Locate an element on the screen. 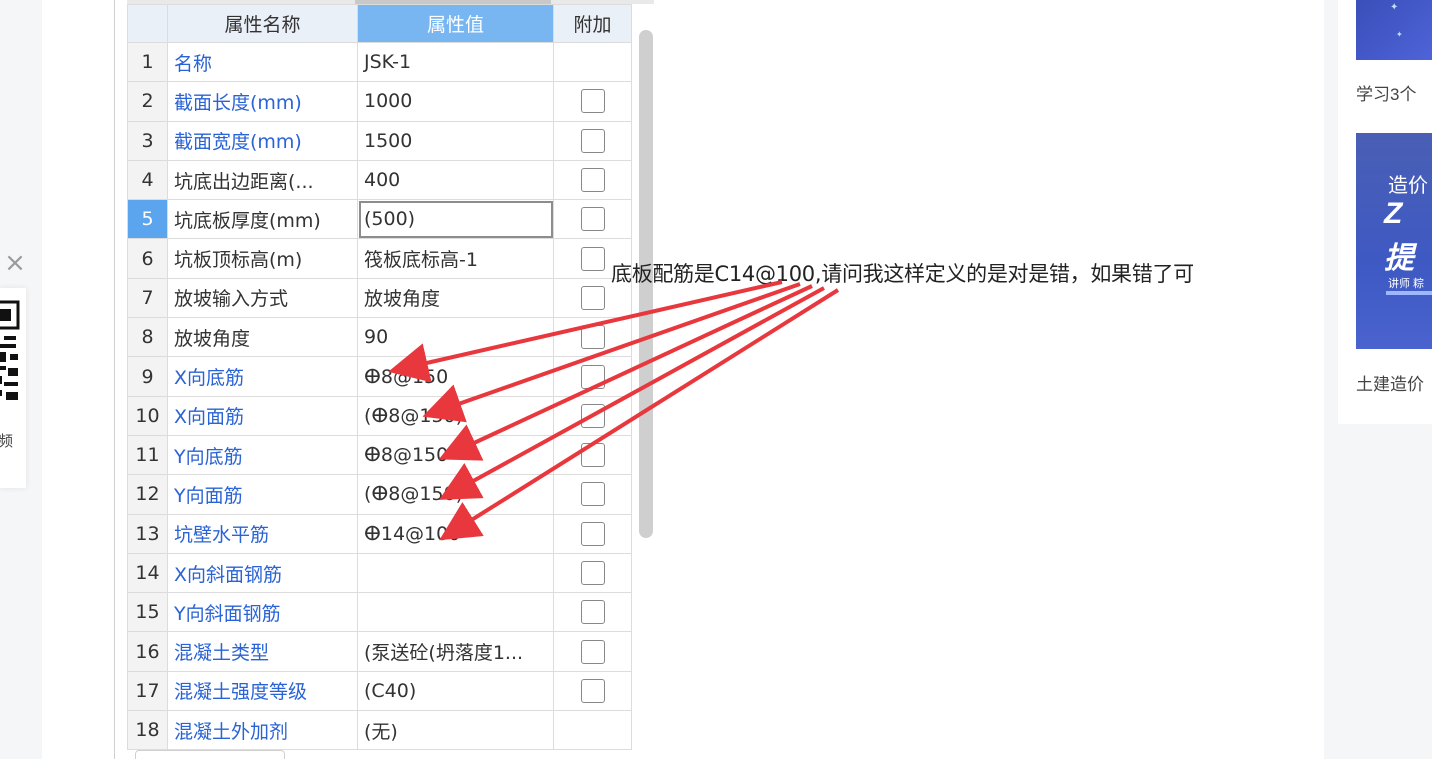  property-name: 混凝土类型 is located at coordinates (262, 651).